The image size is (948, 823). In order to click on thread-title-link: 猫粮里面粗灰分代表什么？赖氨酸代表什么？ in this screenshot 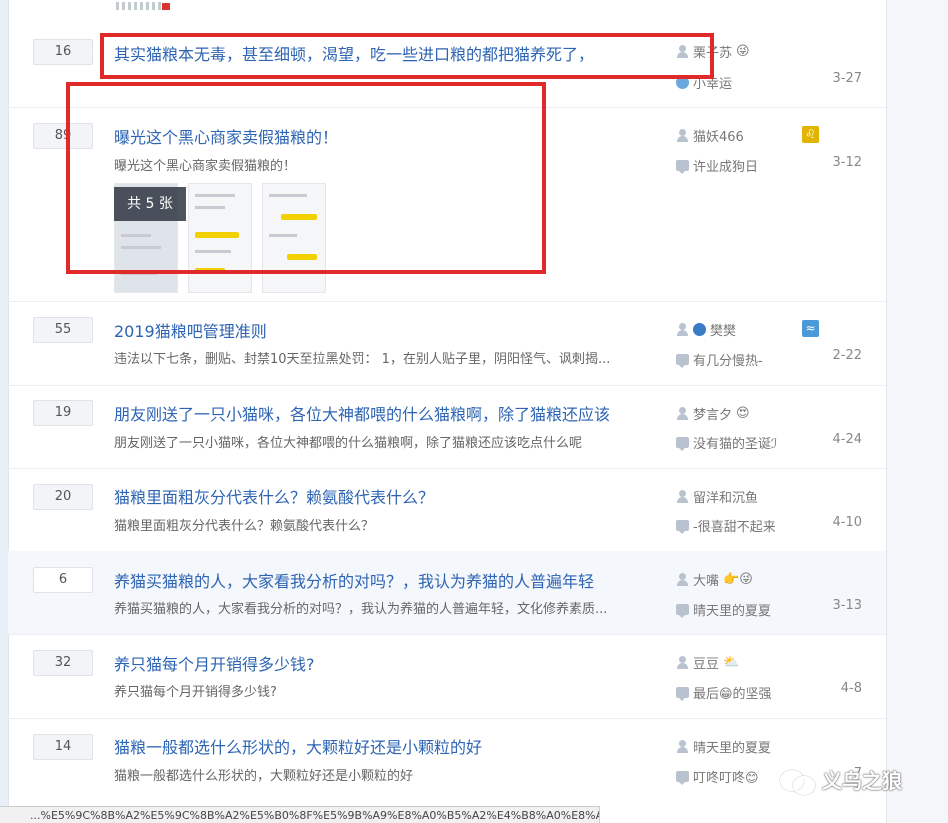, I will do `click(274, 496)`.